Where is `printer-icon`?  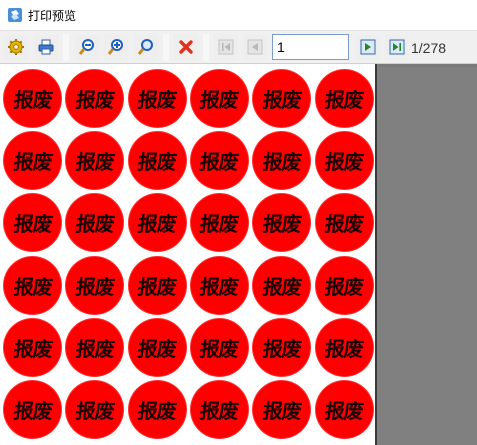
printer-icon is located at coordinates (46, 47).